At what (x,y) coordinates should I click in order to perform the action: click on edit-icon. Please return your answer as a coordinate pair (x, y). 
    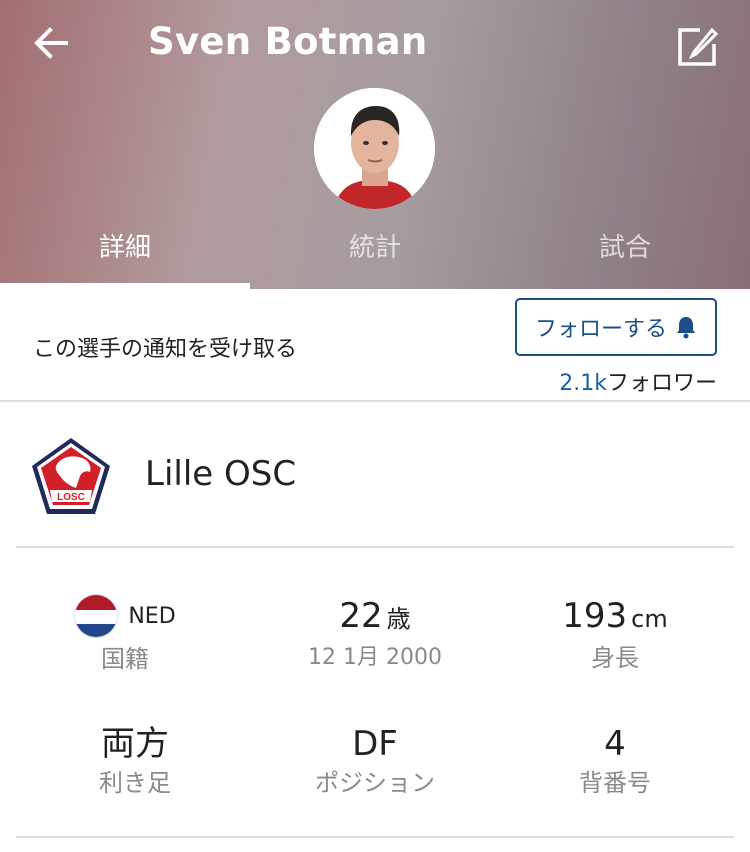
    Looking at the image, I should click on (698, 46).